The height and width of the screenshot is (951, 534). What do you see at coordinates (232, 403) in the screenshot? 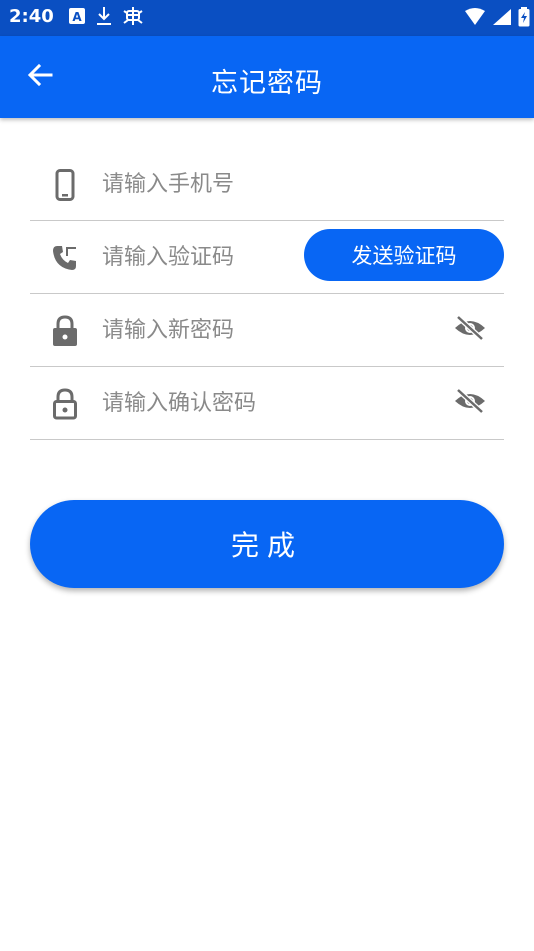
I see `confirm-password-input` at bounding box center [232, 403].